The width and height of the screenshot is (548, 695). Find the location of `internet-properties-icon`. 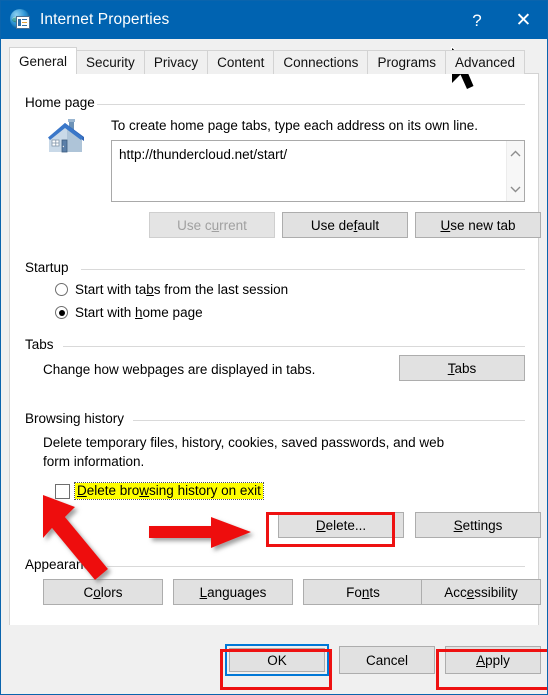

internet-properties-icon is located at coordinates (21, 20).